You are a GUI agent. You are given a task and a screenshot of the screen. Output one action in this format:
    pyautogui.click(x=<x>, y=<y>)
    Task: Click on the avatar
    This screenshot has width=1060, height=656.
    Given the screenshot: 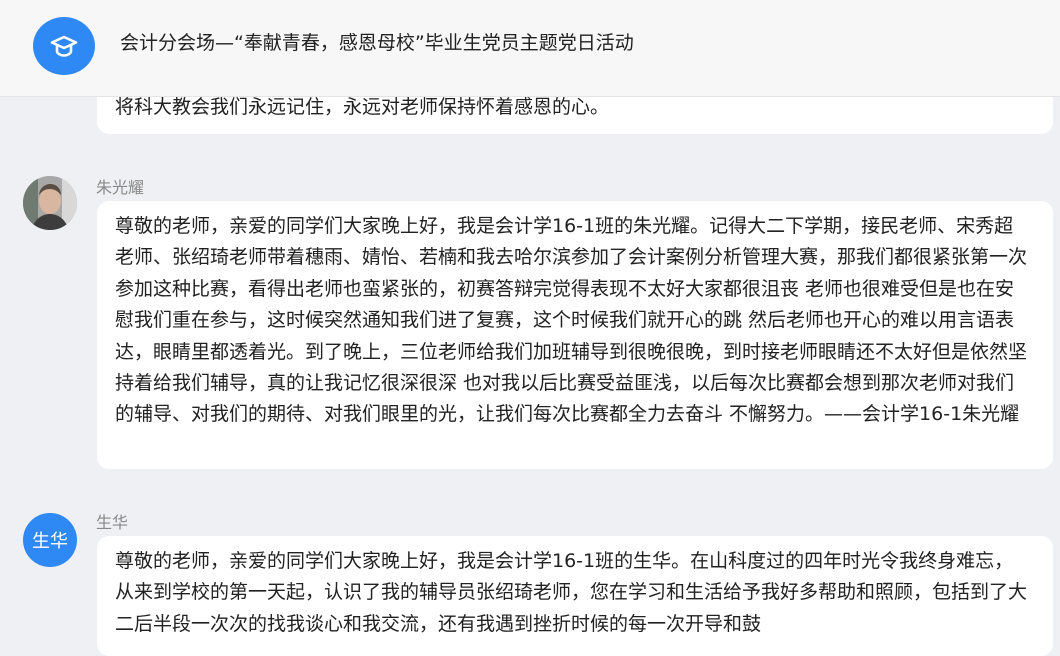 What is the action you would take?
    pyautogui.click(x=50, y=203)
    